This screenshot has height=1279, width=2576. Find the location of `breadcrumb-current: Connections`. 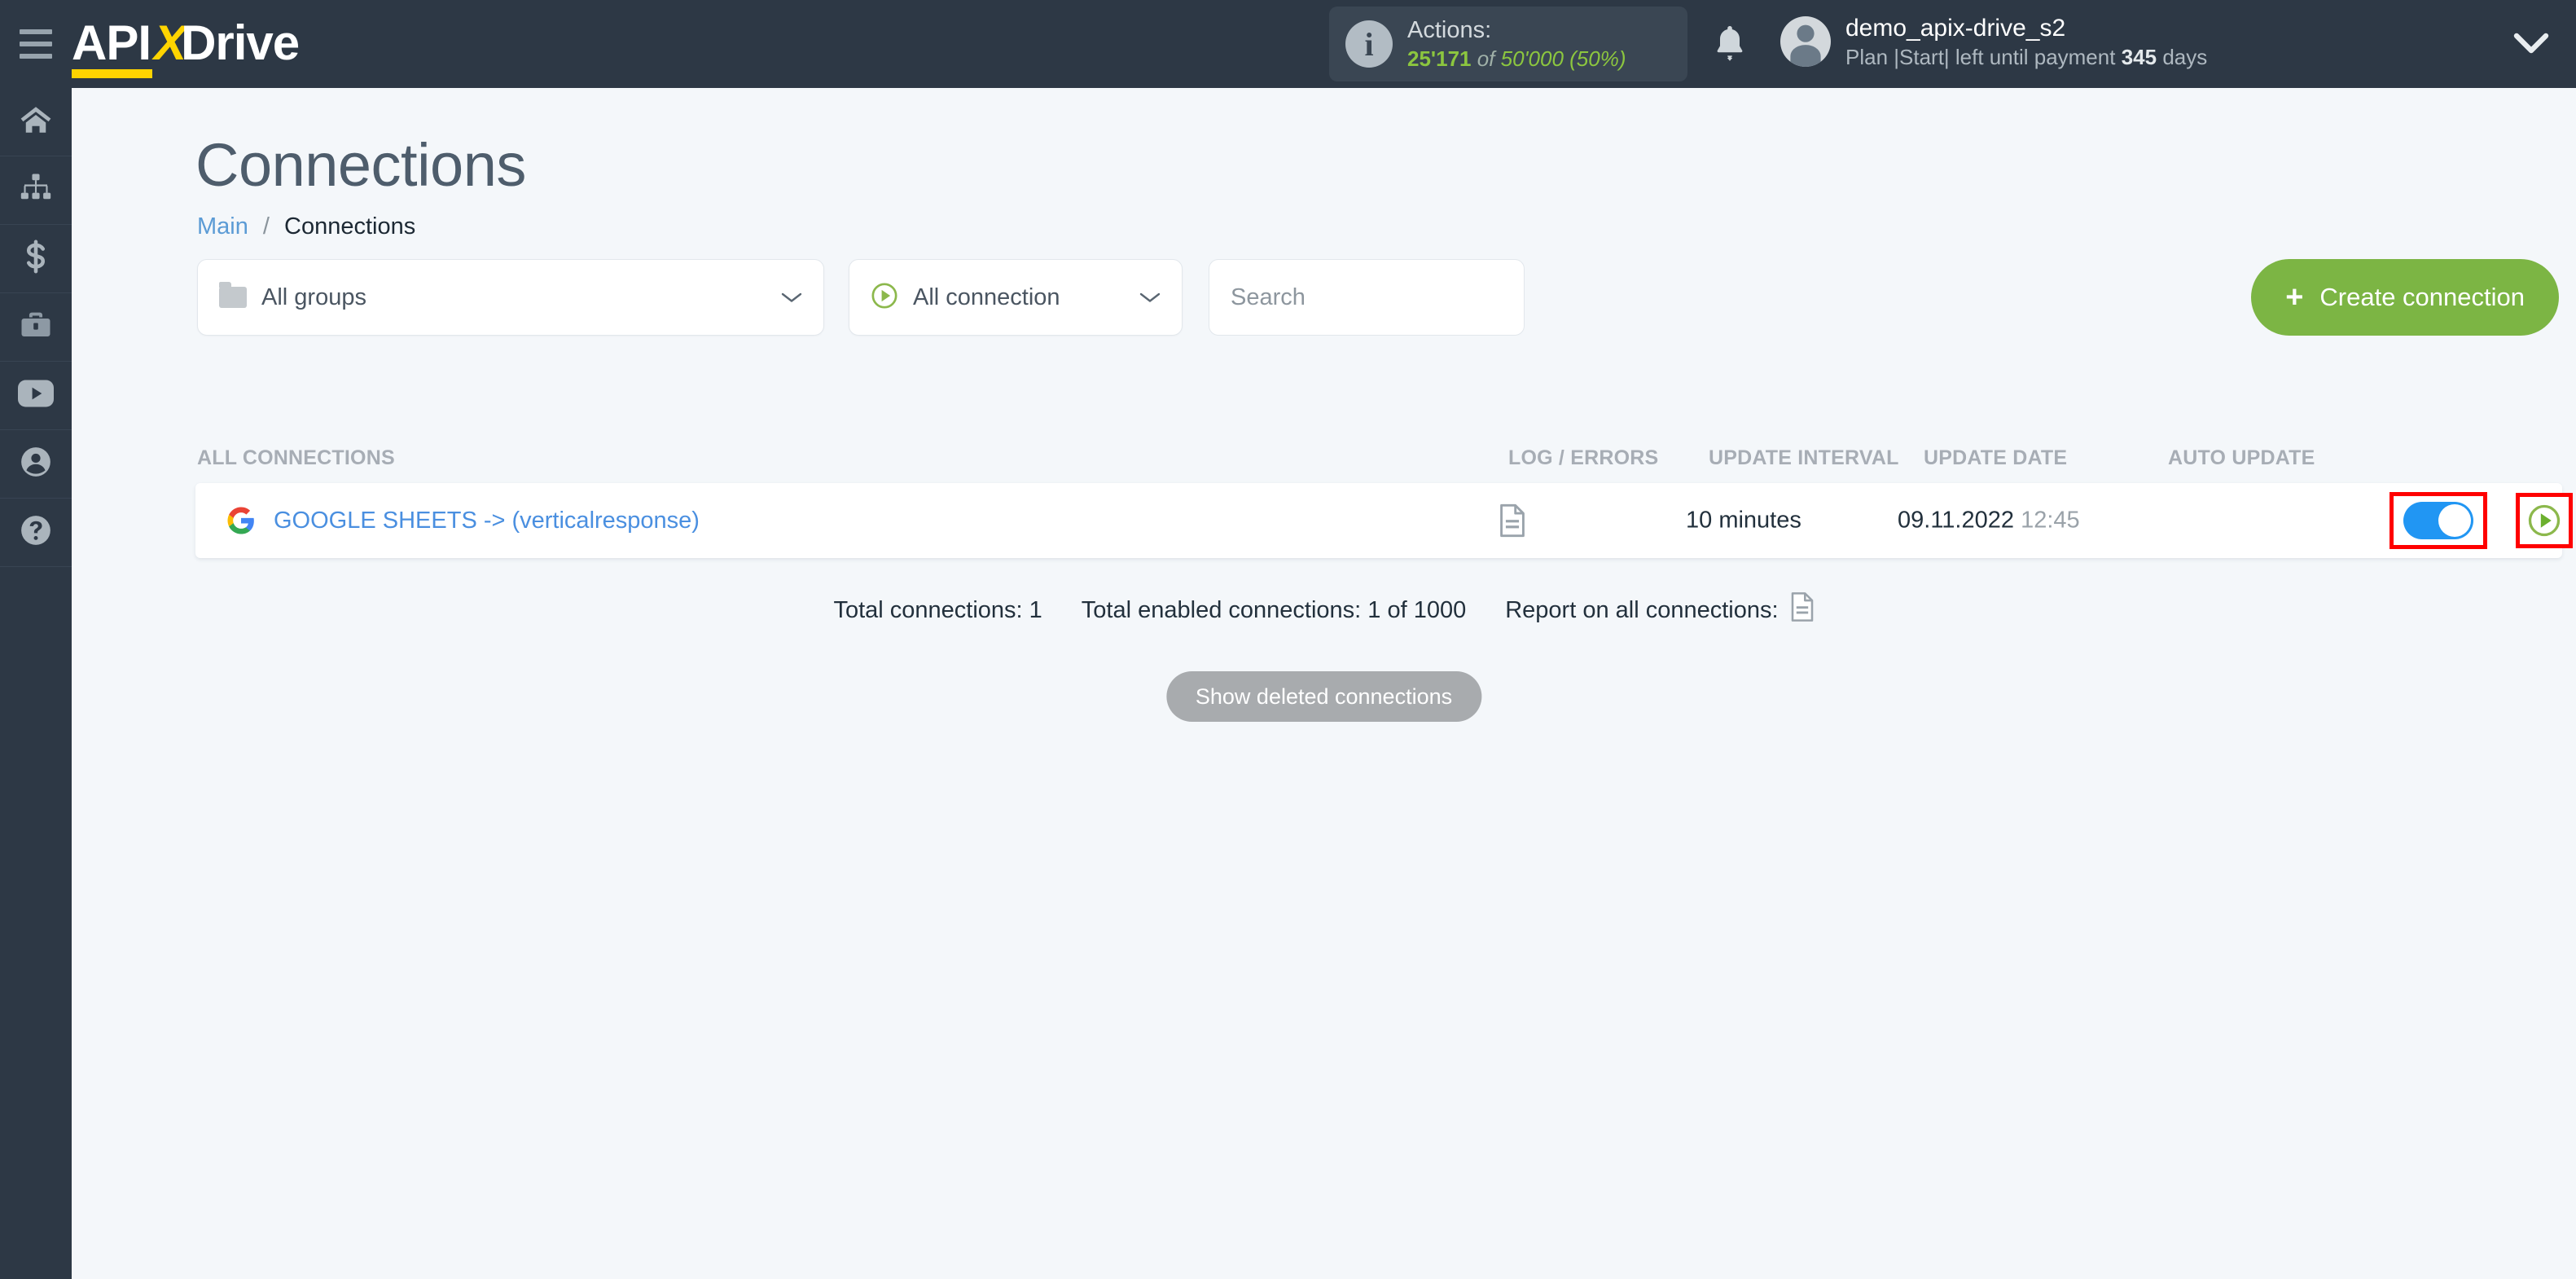

breadcrumb-current: Connections is located at coordinates (350, 227).